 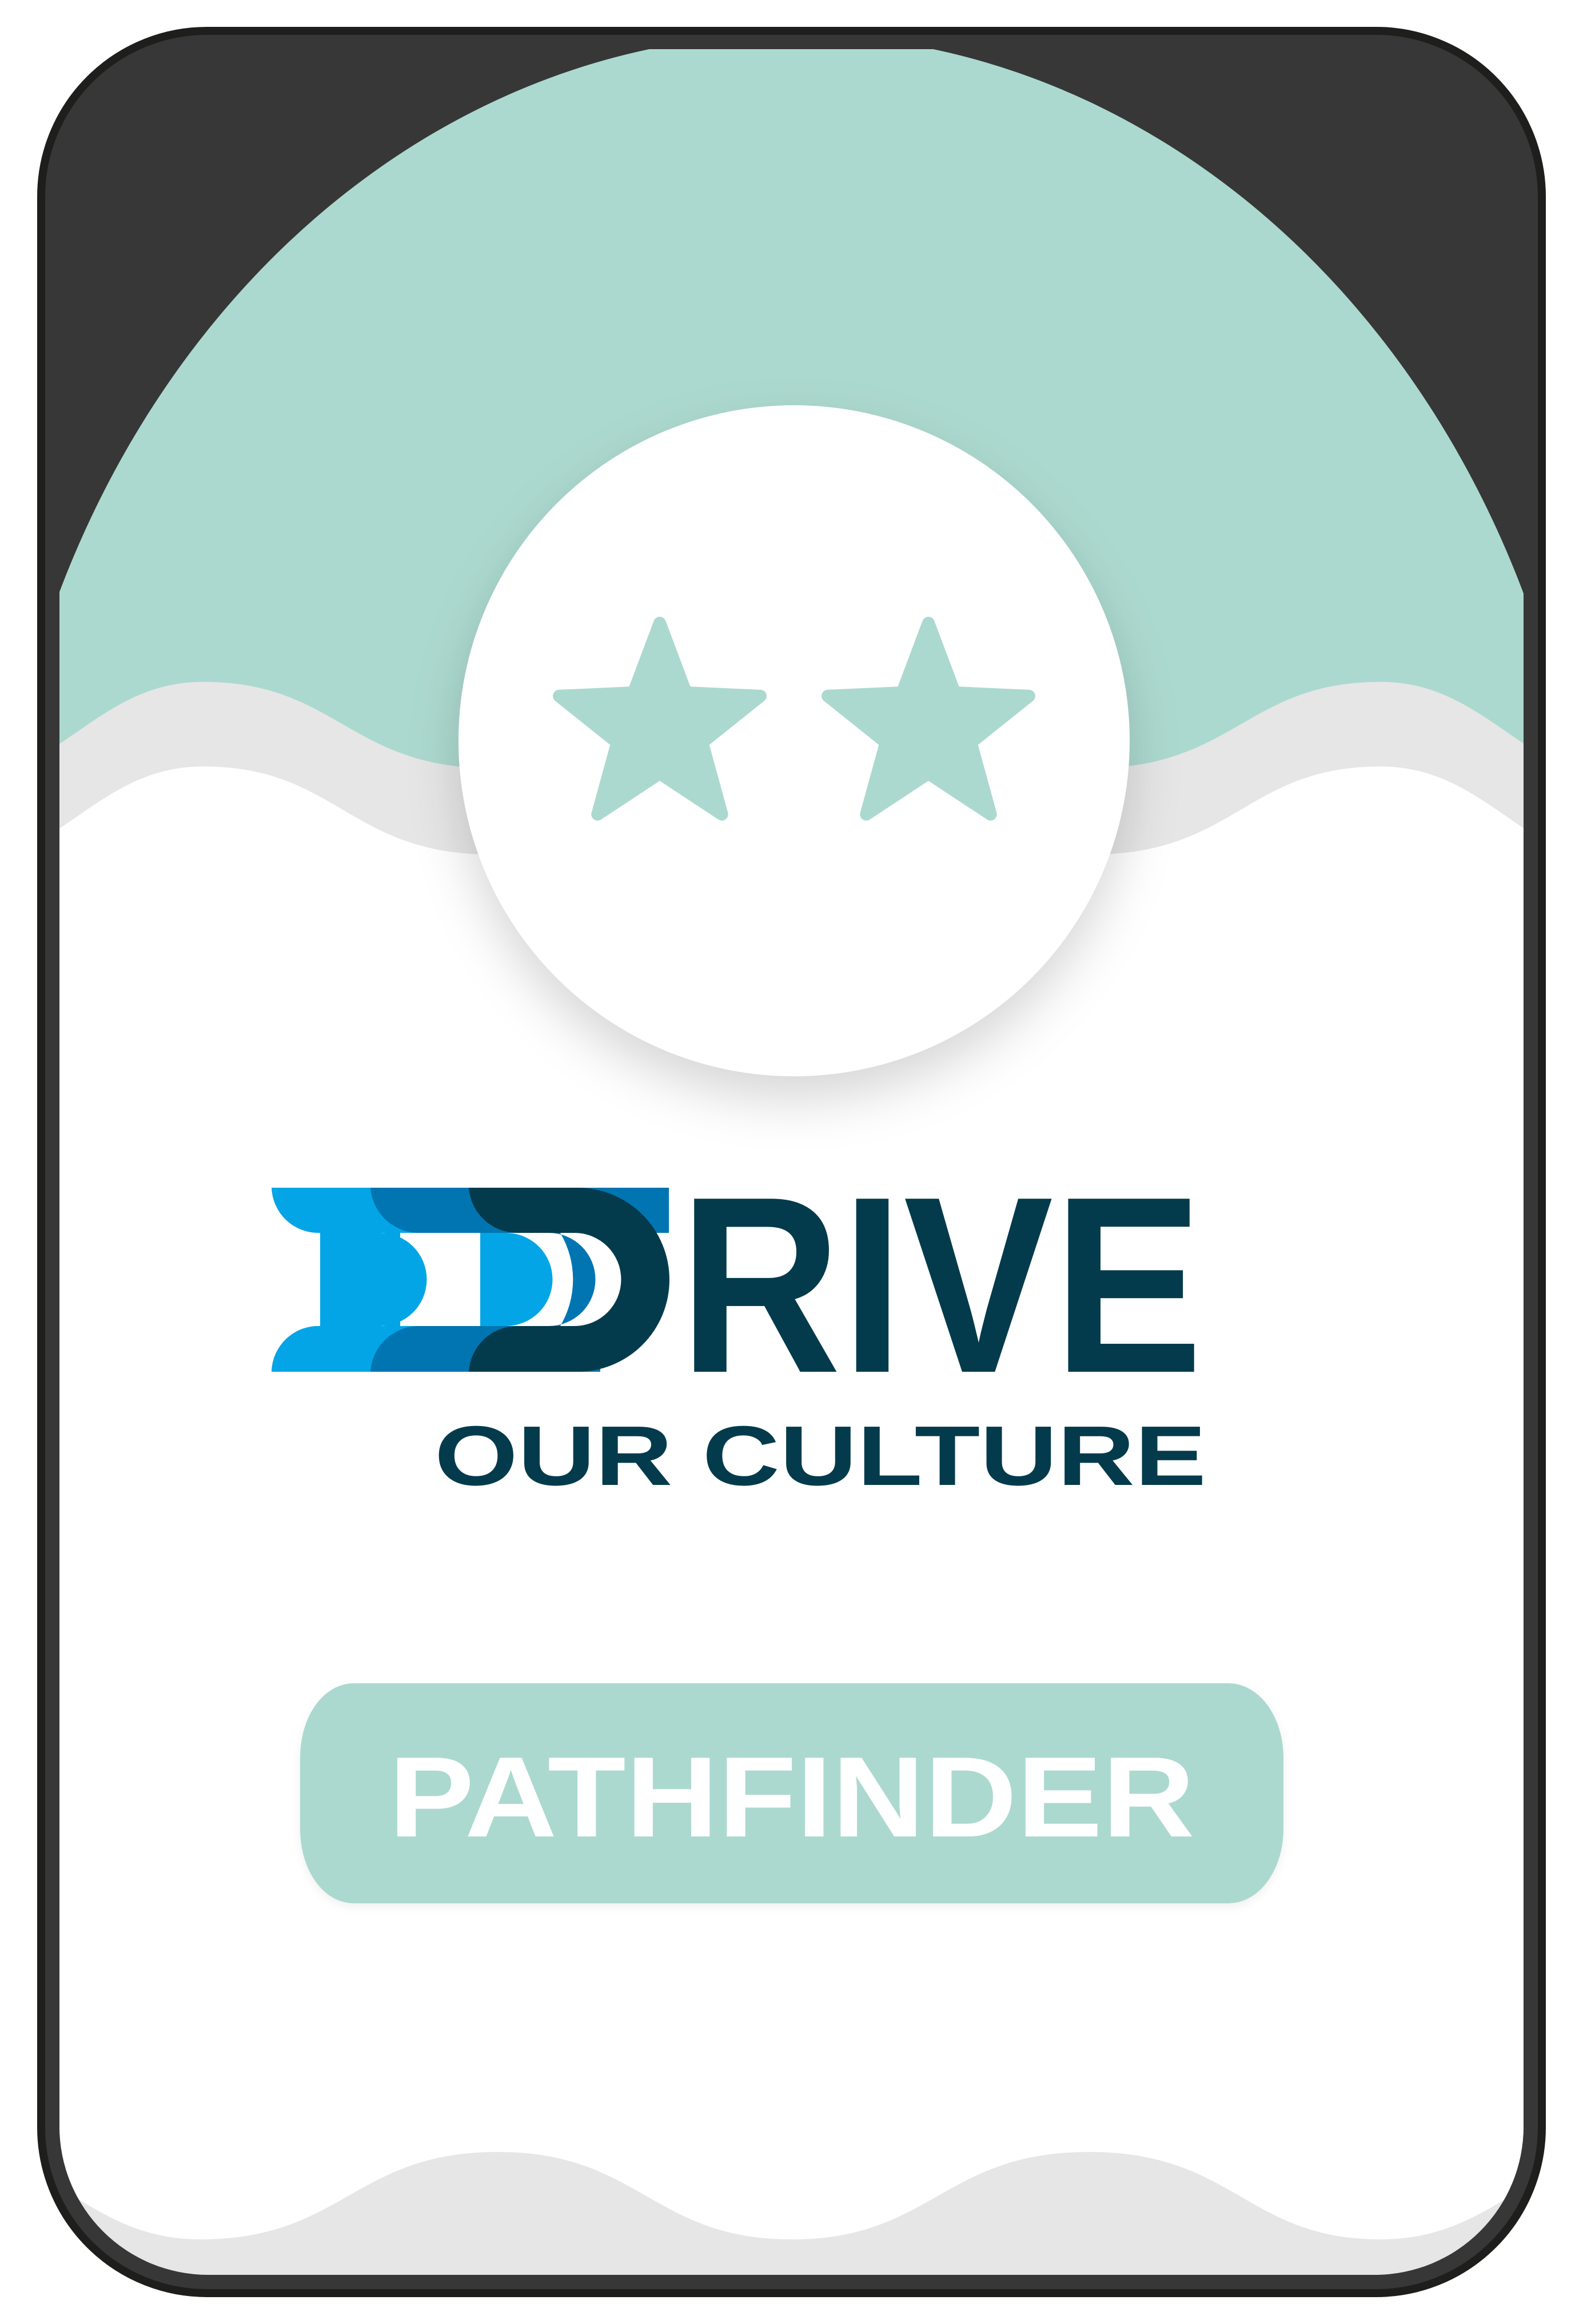 What do you see at coordinates (794, 740) in the screenshot?
I see `star-medallion` at bounding box center [794, 740].